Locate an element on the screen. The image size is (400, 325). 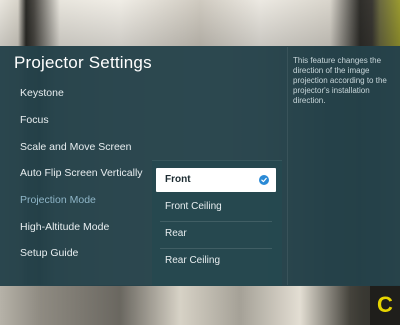
option-rear-ceiling: Rear Ceiling is located at coordinates (216, 261).